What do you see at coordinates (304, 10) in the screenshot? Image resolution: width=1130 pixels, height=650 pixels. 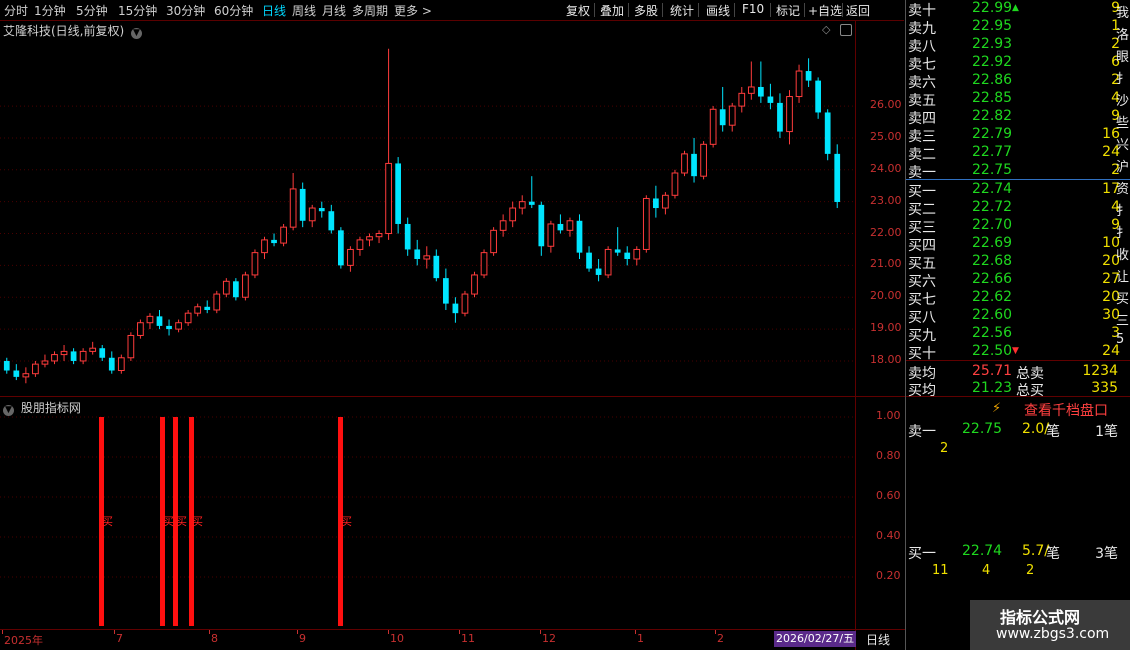 I see `period-tab-weekly: 周线` at bounding box center [304, 10].